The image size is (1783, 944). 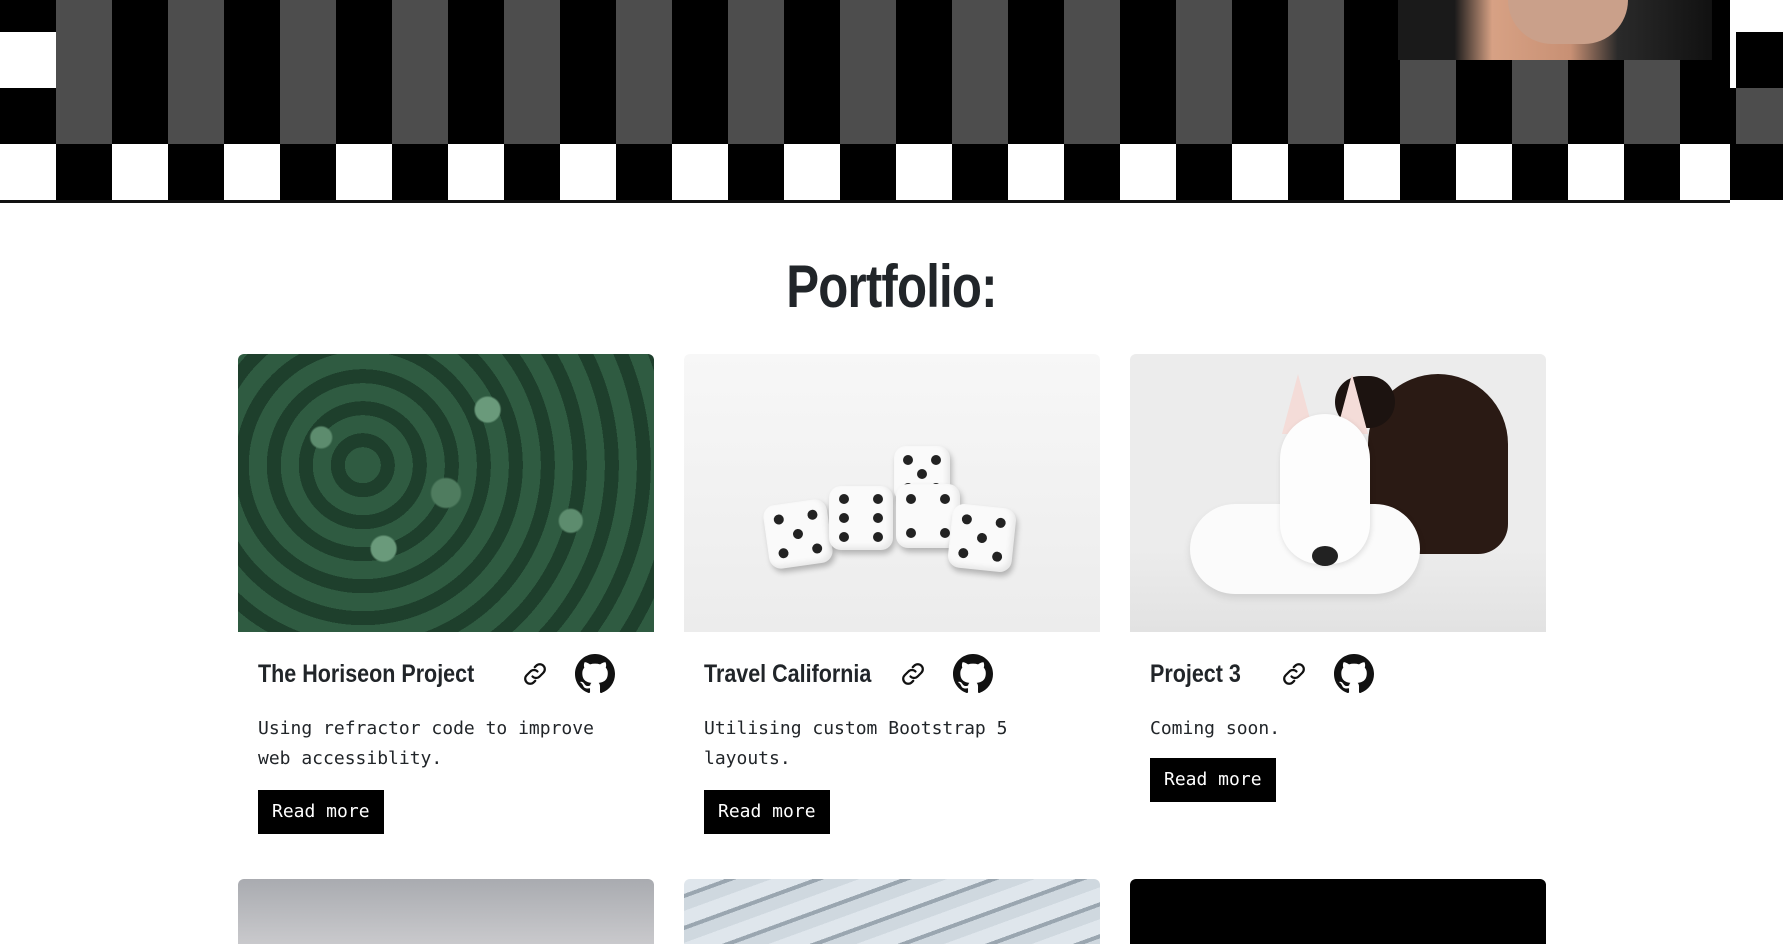 I want to click on card-image-placeholder, so click(x=1338, y=911).